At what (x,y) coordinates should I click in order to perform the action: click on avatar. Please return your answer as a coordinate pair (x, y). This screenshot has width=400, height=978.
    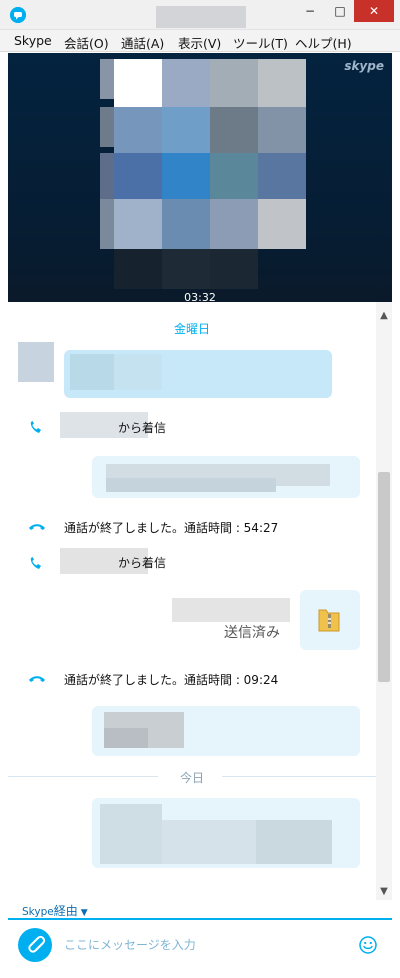
    Looking at the image, I should click on (36, 362).